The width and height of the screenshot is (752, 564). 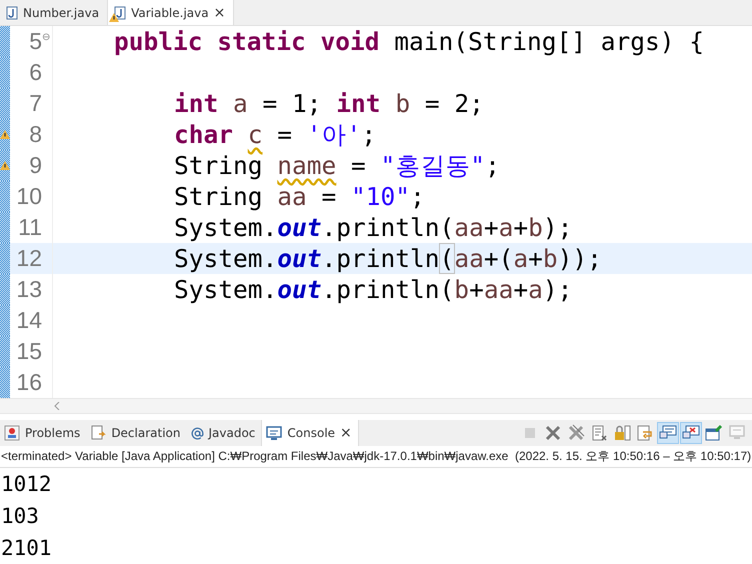 What do you see at coordinates (373, 289) in the screenshot?
I see `code-line: System.out.println(b+aa+a);` at bounding box center [373, 289].